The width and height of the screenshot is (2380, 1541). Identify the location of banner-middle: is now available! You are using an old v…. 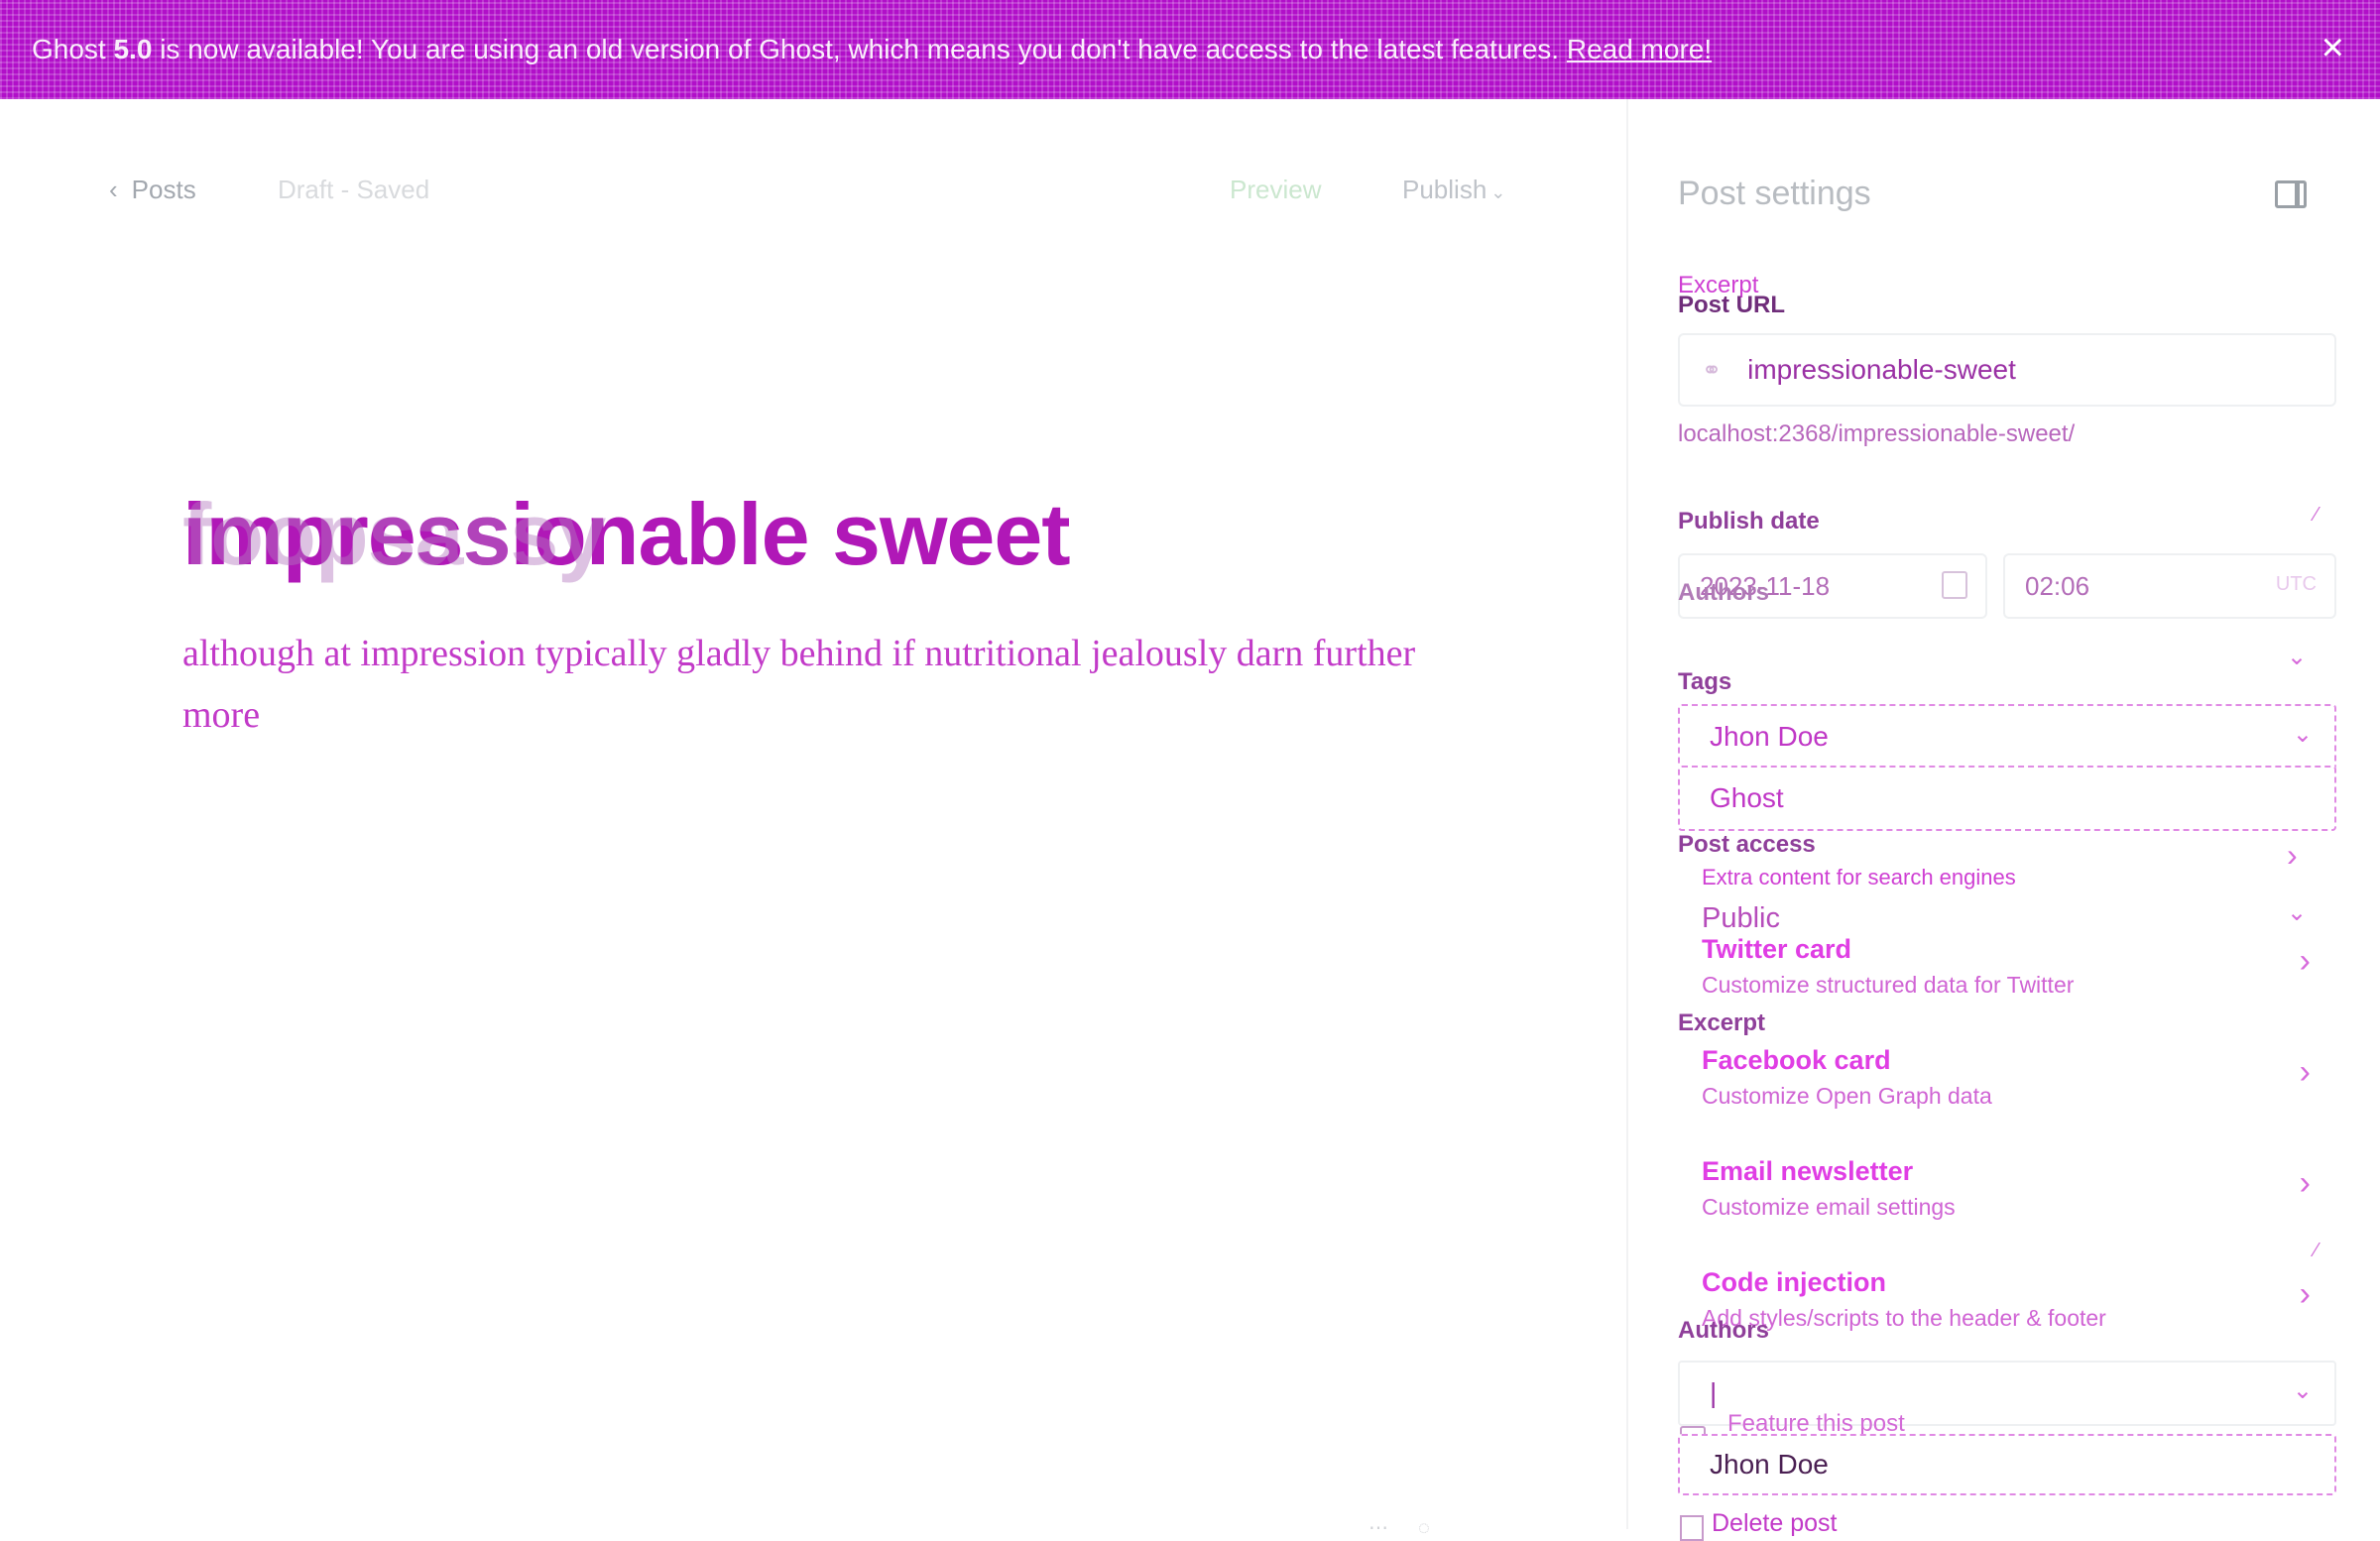
(859, 49).